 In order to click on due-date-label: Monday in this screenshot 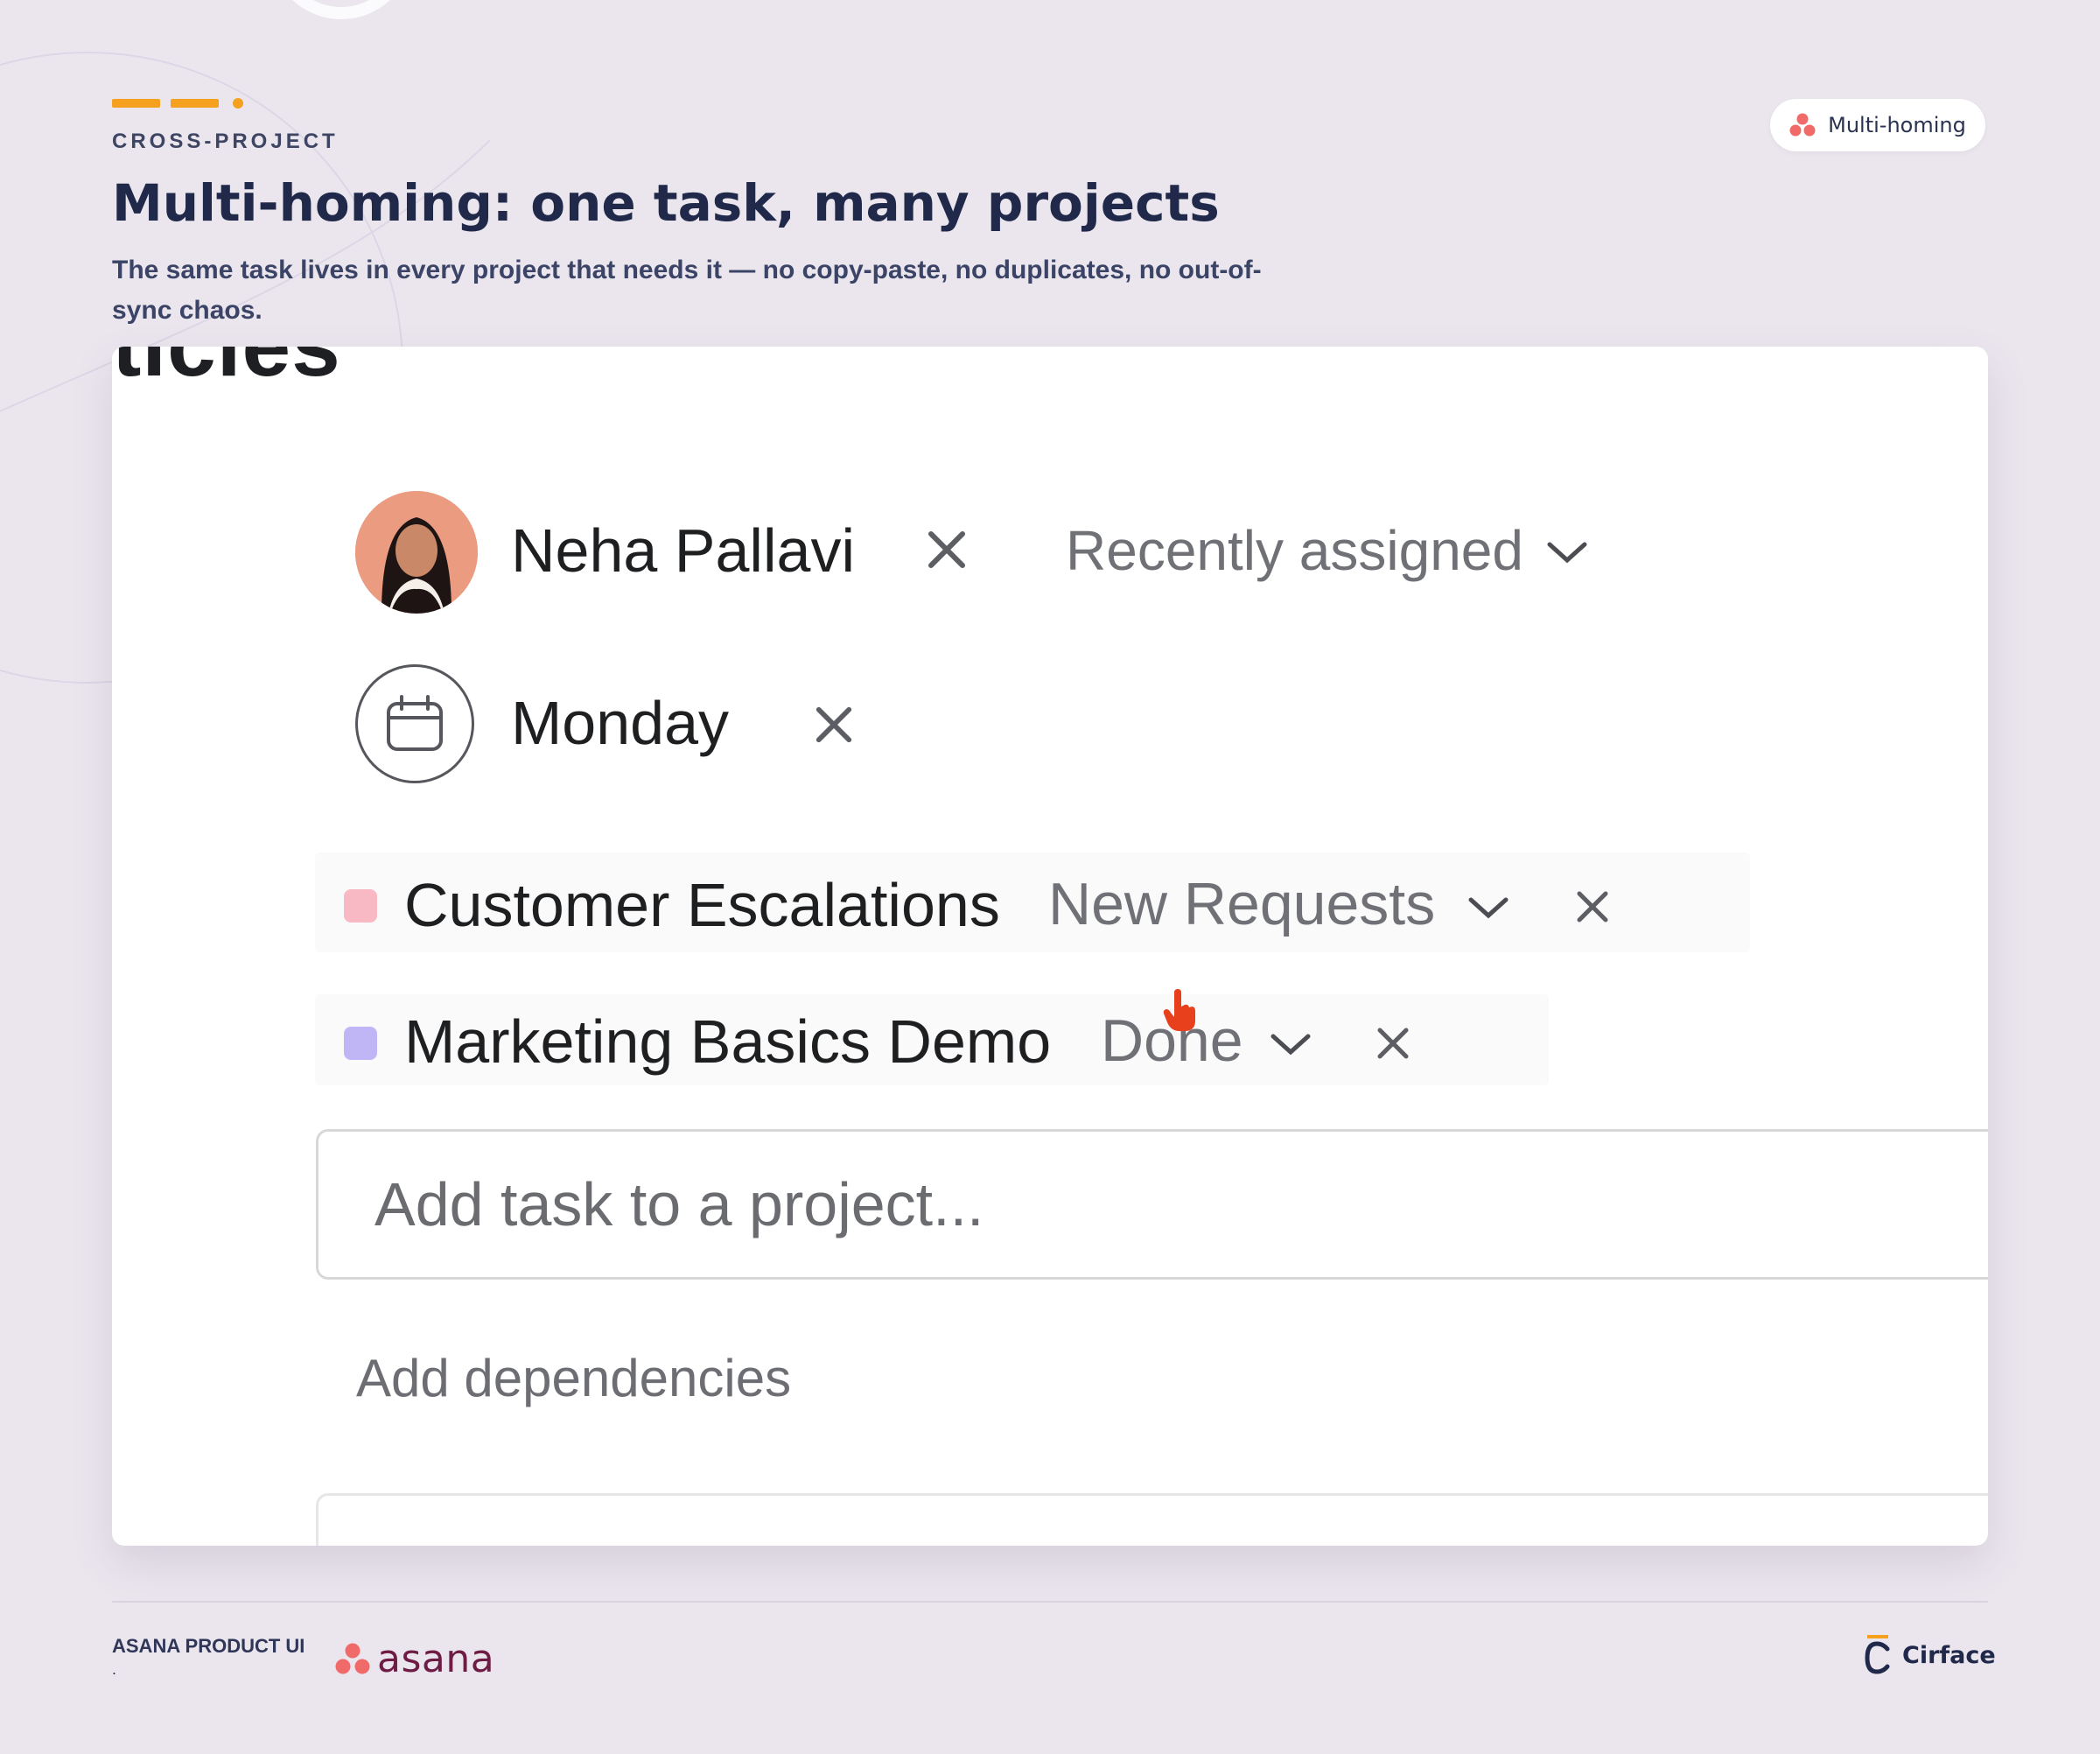, I will do `click(620, 723)`.